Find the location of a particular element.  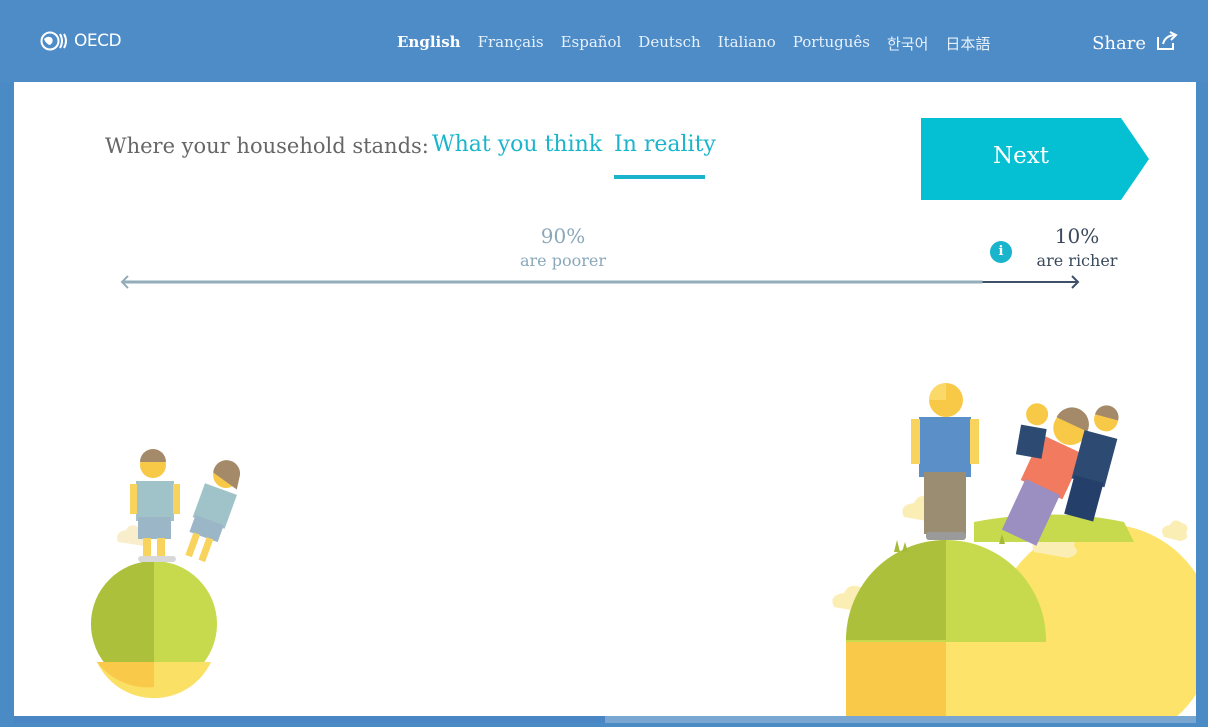

share-button: Share is located at coordinates (1135, 43).